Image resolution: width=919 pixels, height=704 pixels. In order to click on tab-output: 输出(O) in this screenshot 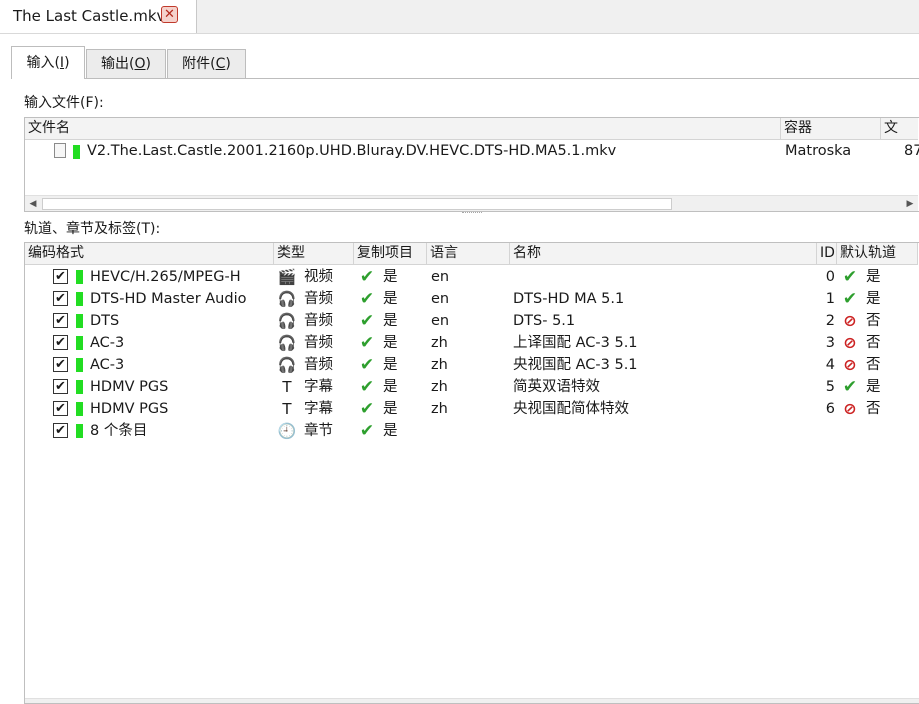, I will do `click(126, 64)`.